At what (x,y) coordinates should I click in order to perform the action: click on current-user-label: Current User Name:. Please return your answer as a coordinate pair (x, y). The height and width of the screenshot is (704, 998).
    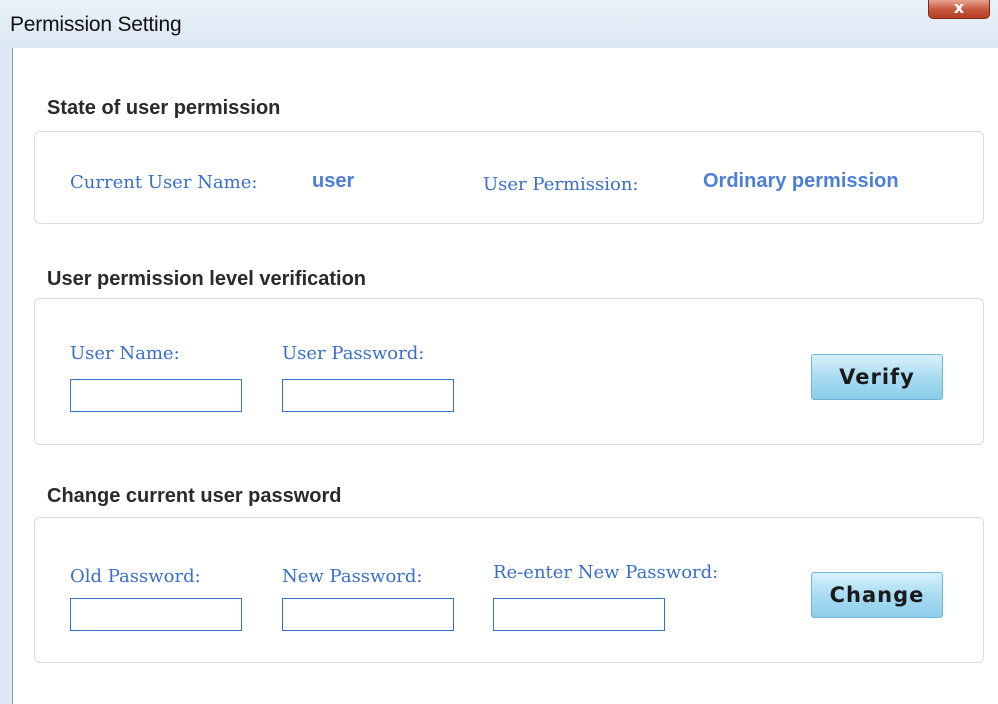
    Looking at the image, I should click on (164, 182).